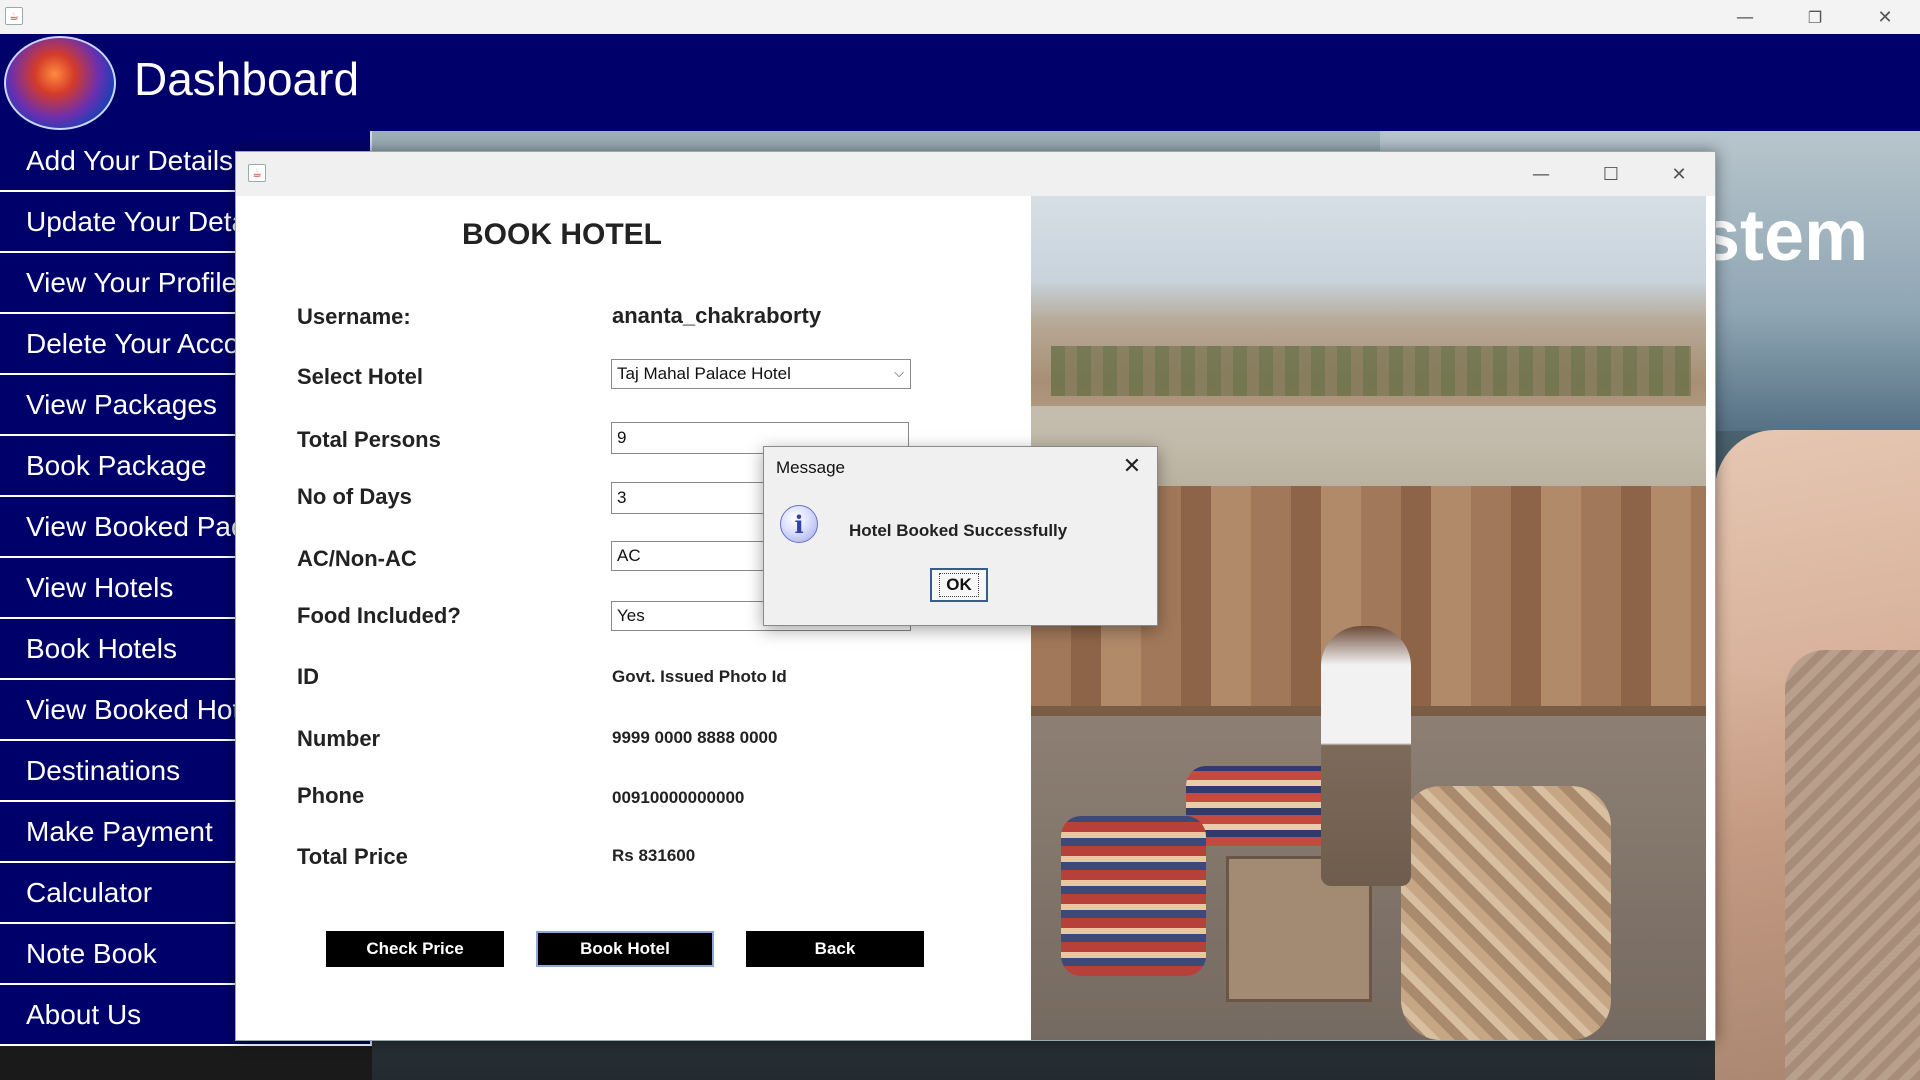 Image resolution: width=1920 pixels, height=1080 pixels. I want to click on ac-label: AC/Non-AC, so click(357, 558).